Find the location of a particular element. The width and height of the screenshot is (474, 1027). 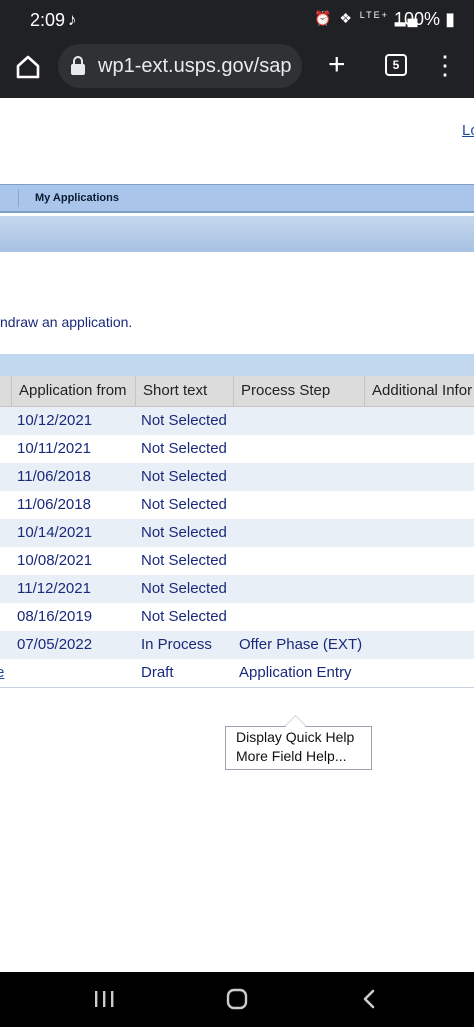

browser-toolbar: wp1-ext.usps.gov/sap + 5 ⋮ is located at coordinates (237, 70).